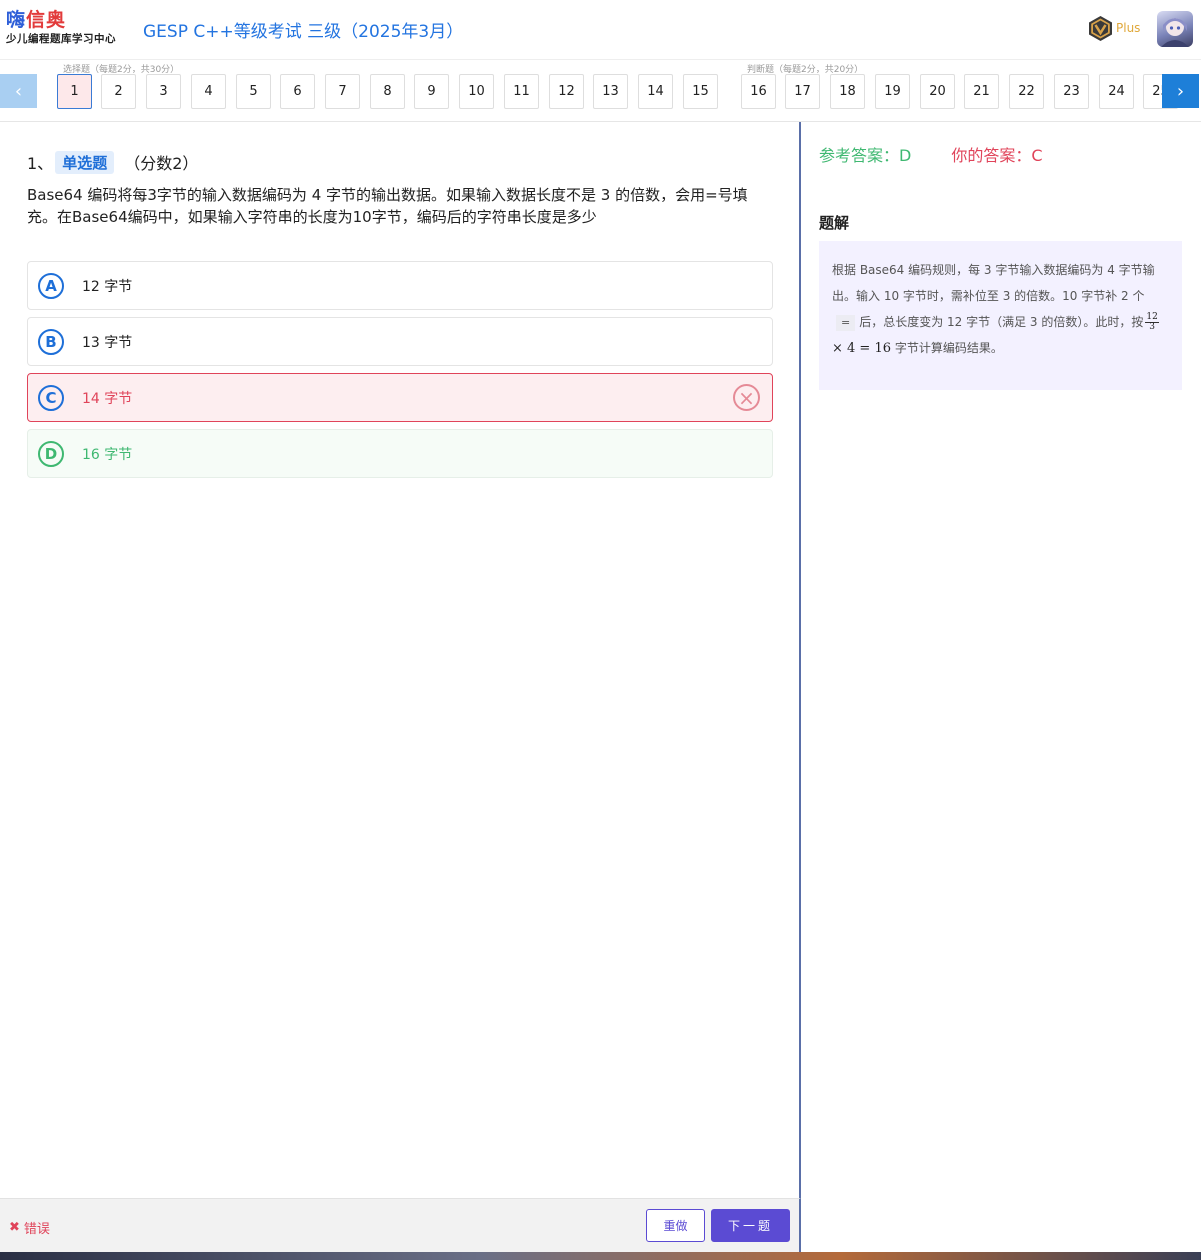 The width and height of the screenshot is (1201, 1260). I want to click on question-button-8: 8, so click(387, 91).